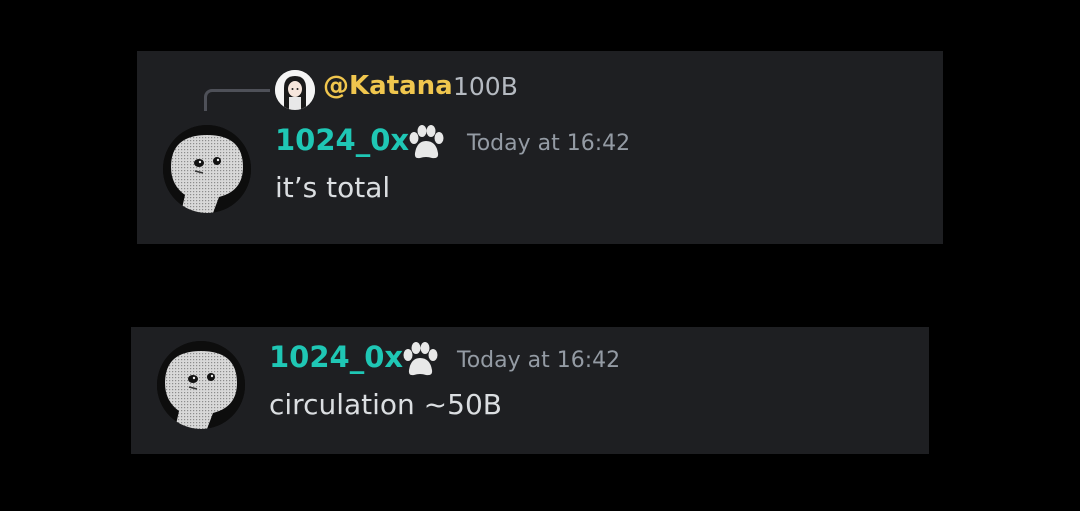  I want to click on reply-avatar, so click(295, 90).